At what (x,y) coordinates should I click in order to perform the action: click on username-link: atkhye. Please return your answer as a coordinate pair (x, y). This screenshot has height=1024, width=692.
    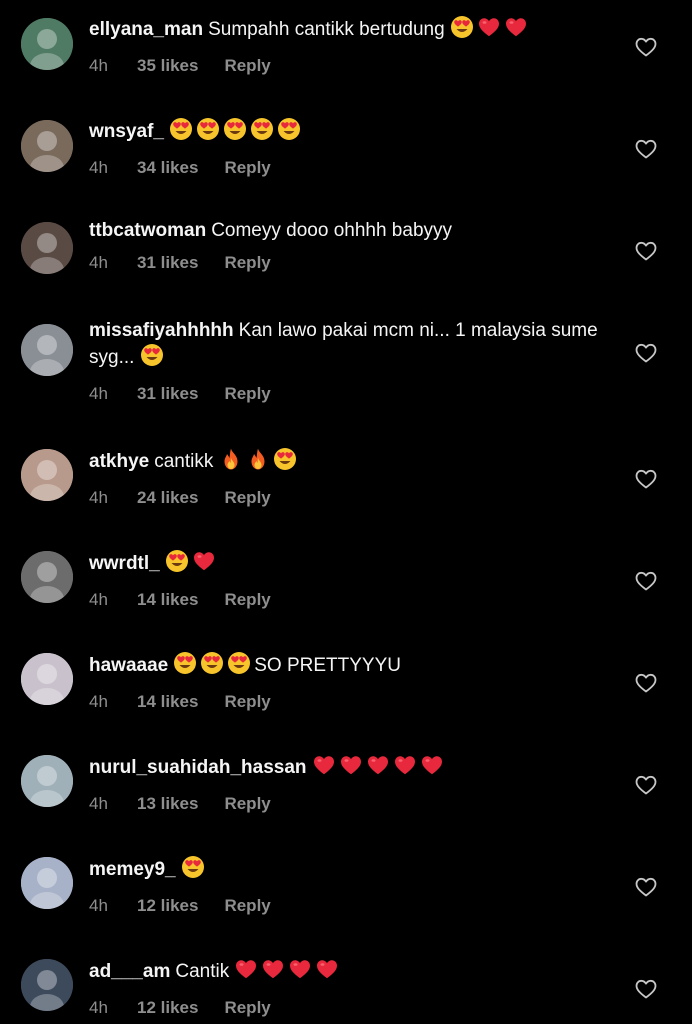
    Looking at the image, I should click on (119, 461).